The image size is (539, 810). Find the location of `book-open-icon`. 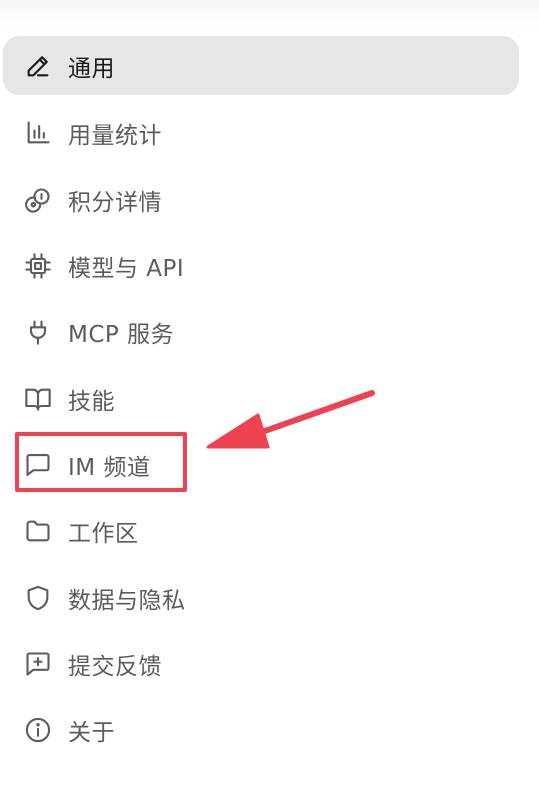

book-open-icon is located at coordinates (38, 399).